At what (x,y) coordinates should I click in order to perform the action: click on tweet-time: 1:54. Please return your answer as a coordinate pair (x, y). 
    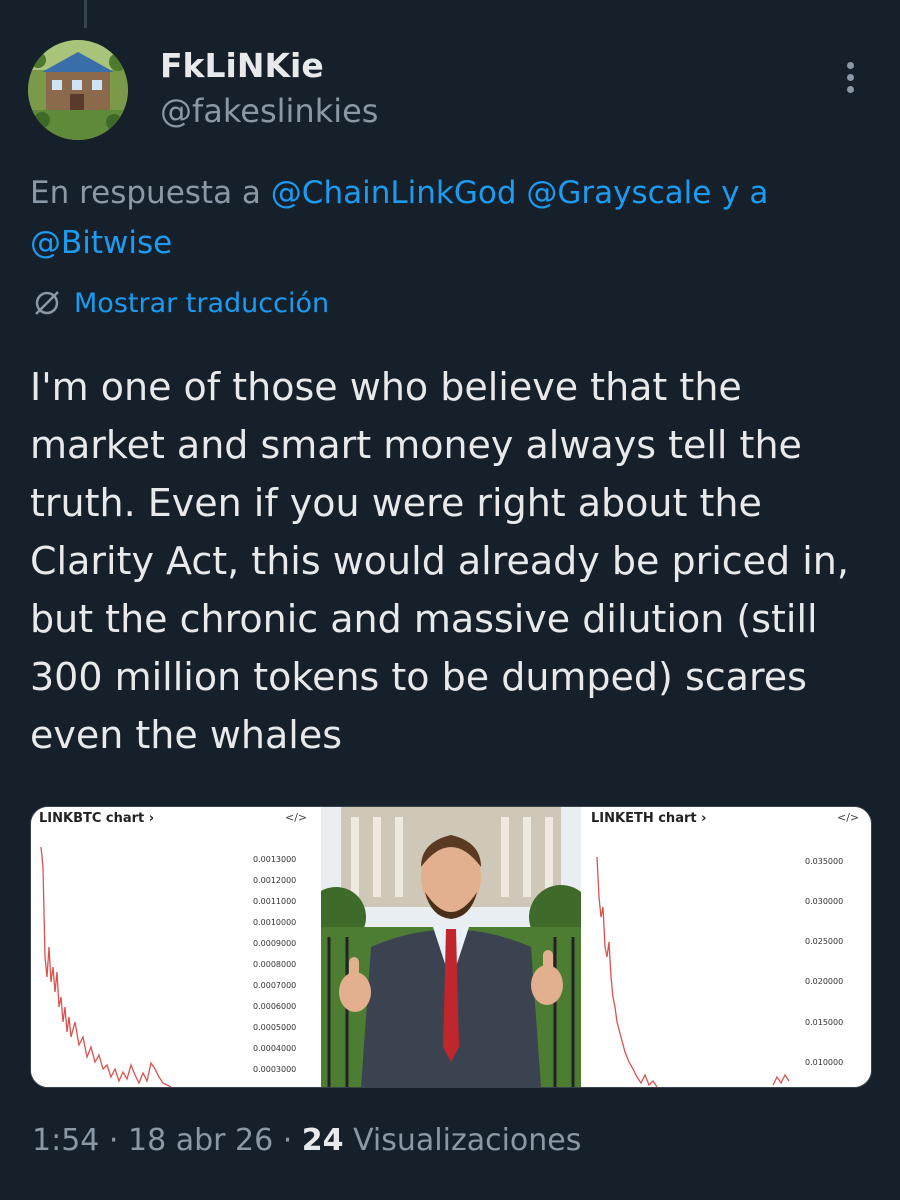
    Looking at the image, I should click on (65, 1140).